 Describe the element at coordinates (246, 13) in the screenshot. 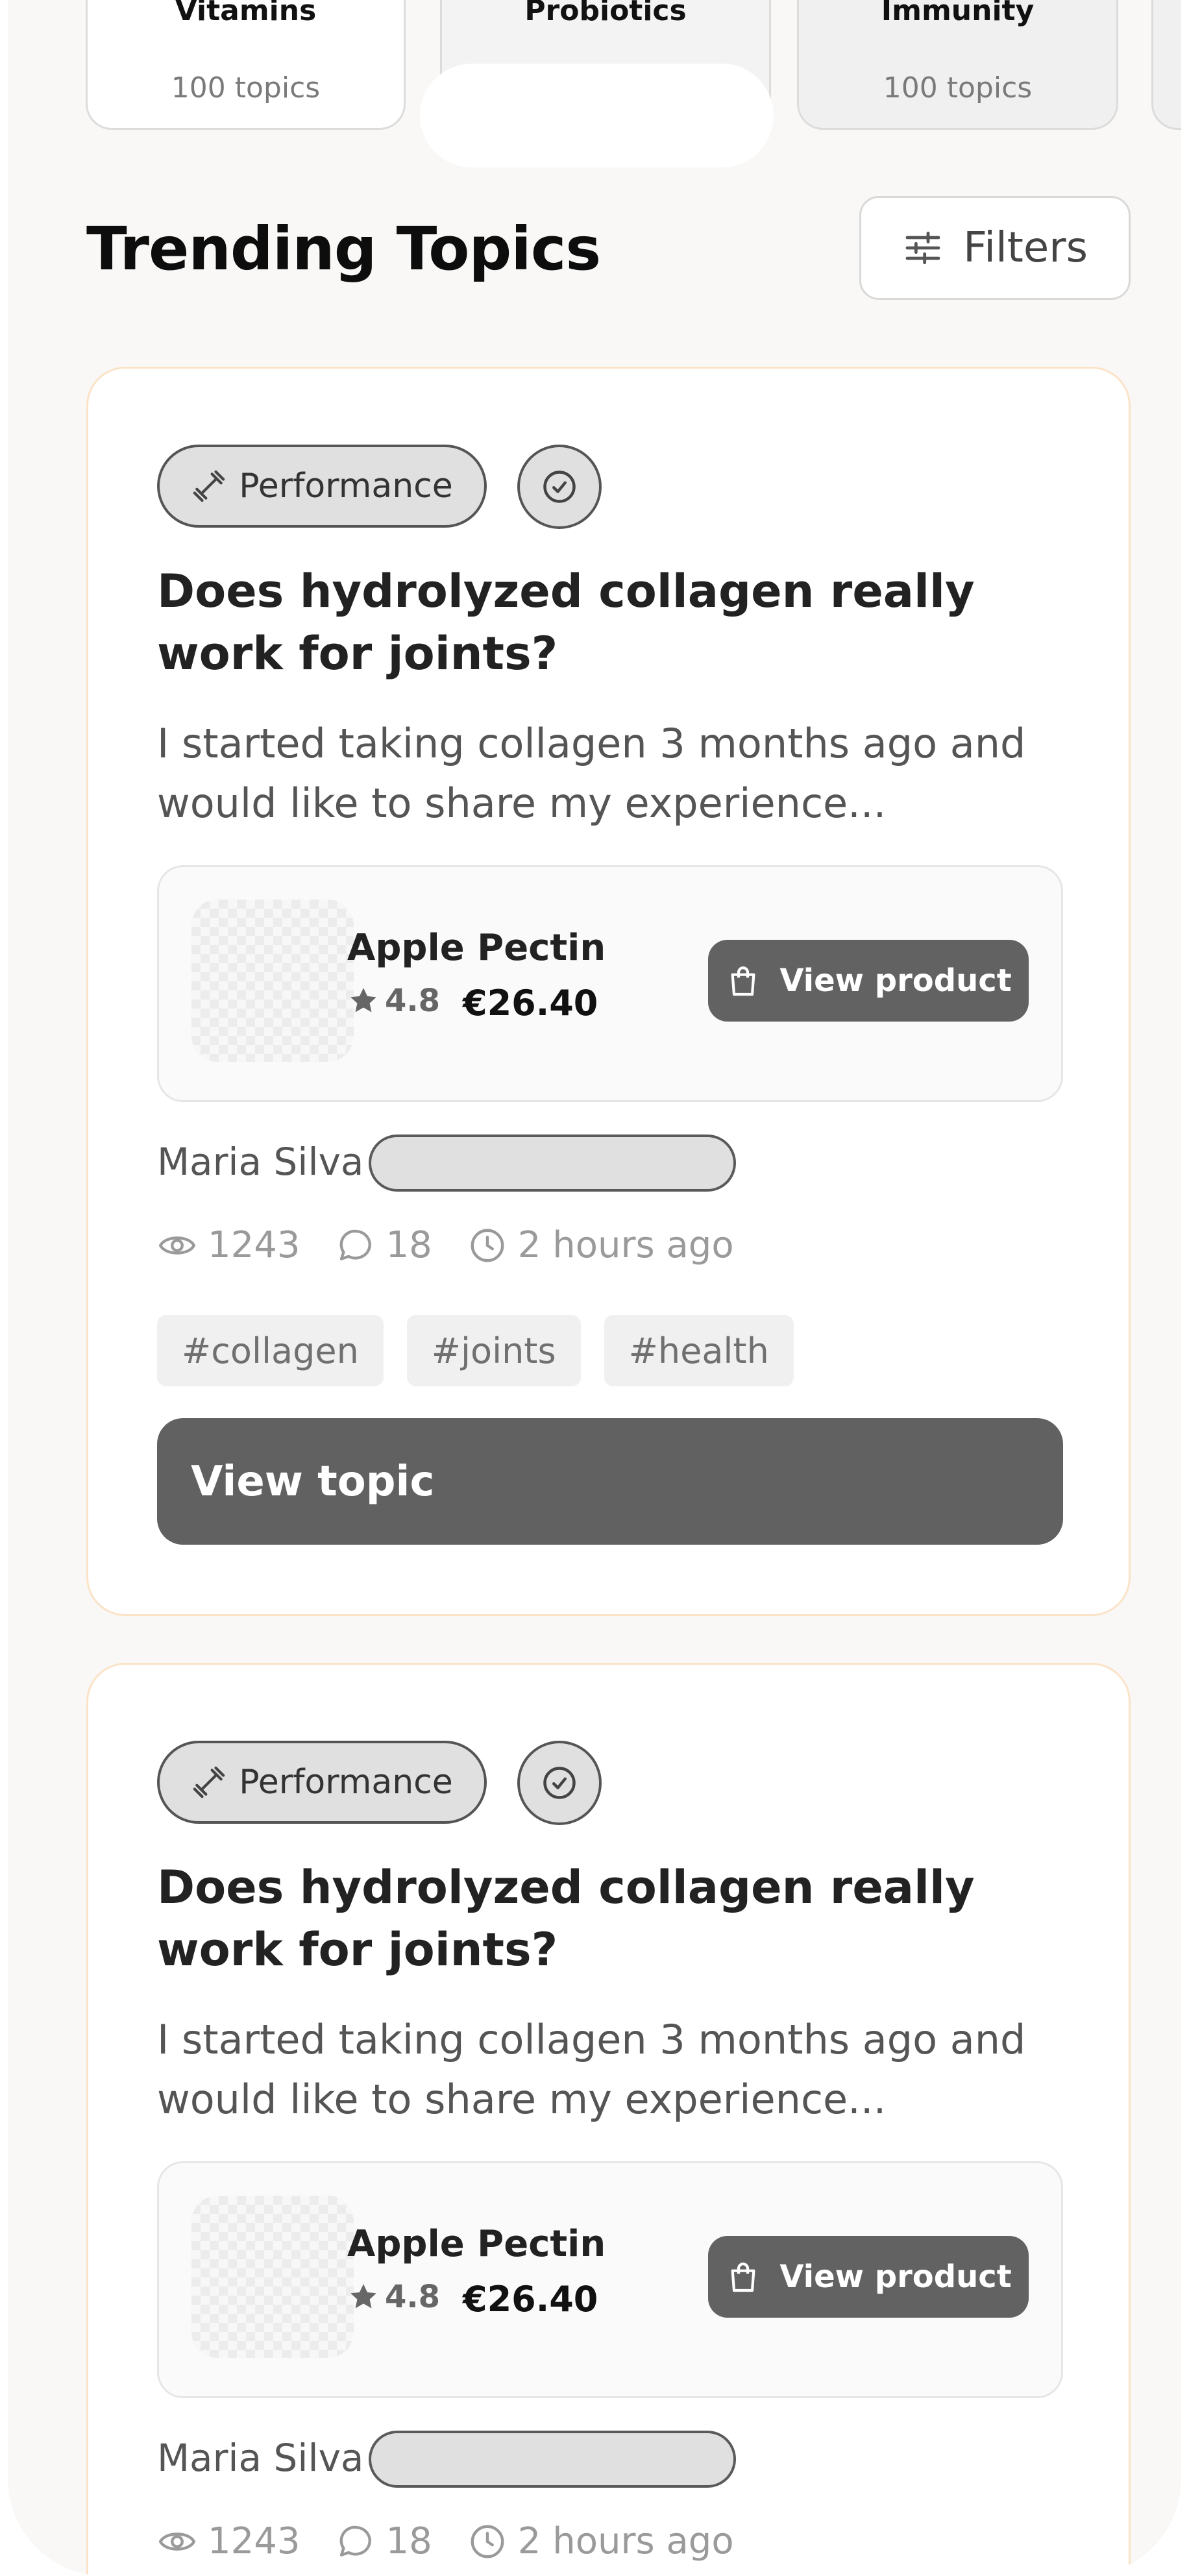

I see `category-name: Vitamins` at that location.